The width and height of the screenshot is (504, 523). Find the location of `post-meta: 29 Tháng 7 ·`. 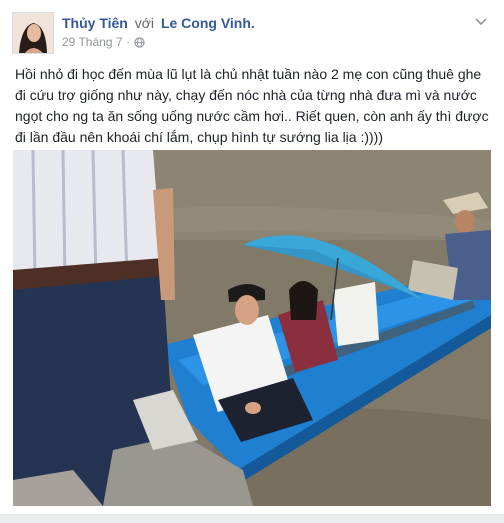

post-meta: 29 Tháng 7 · is located at coordinates (103, 42).